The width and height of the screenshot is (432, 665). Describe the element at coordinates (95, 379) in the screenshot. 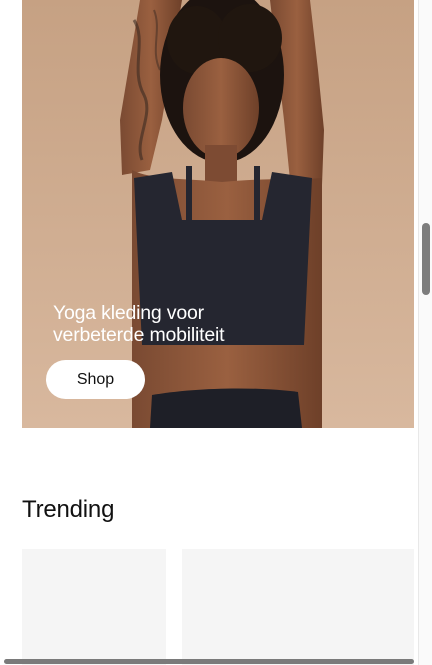

I see `shop-button: Shop` at that location.